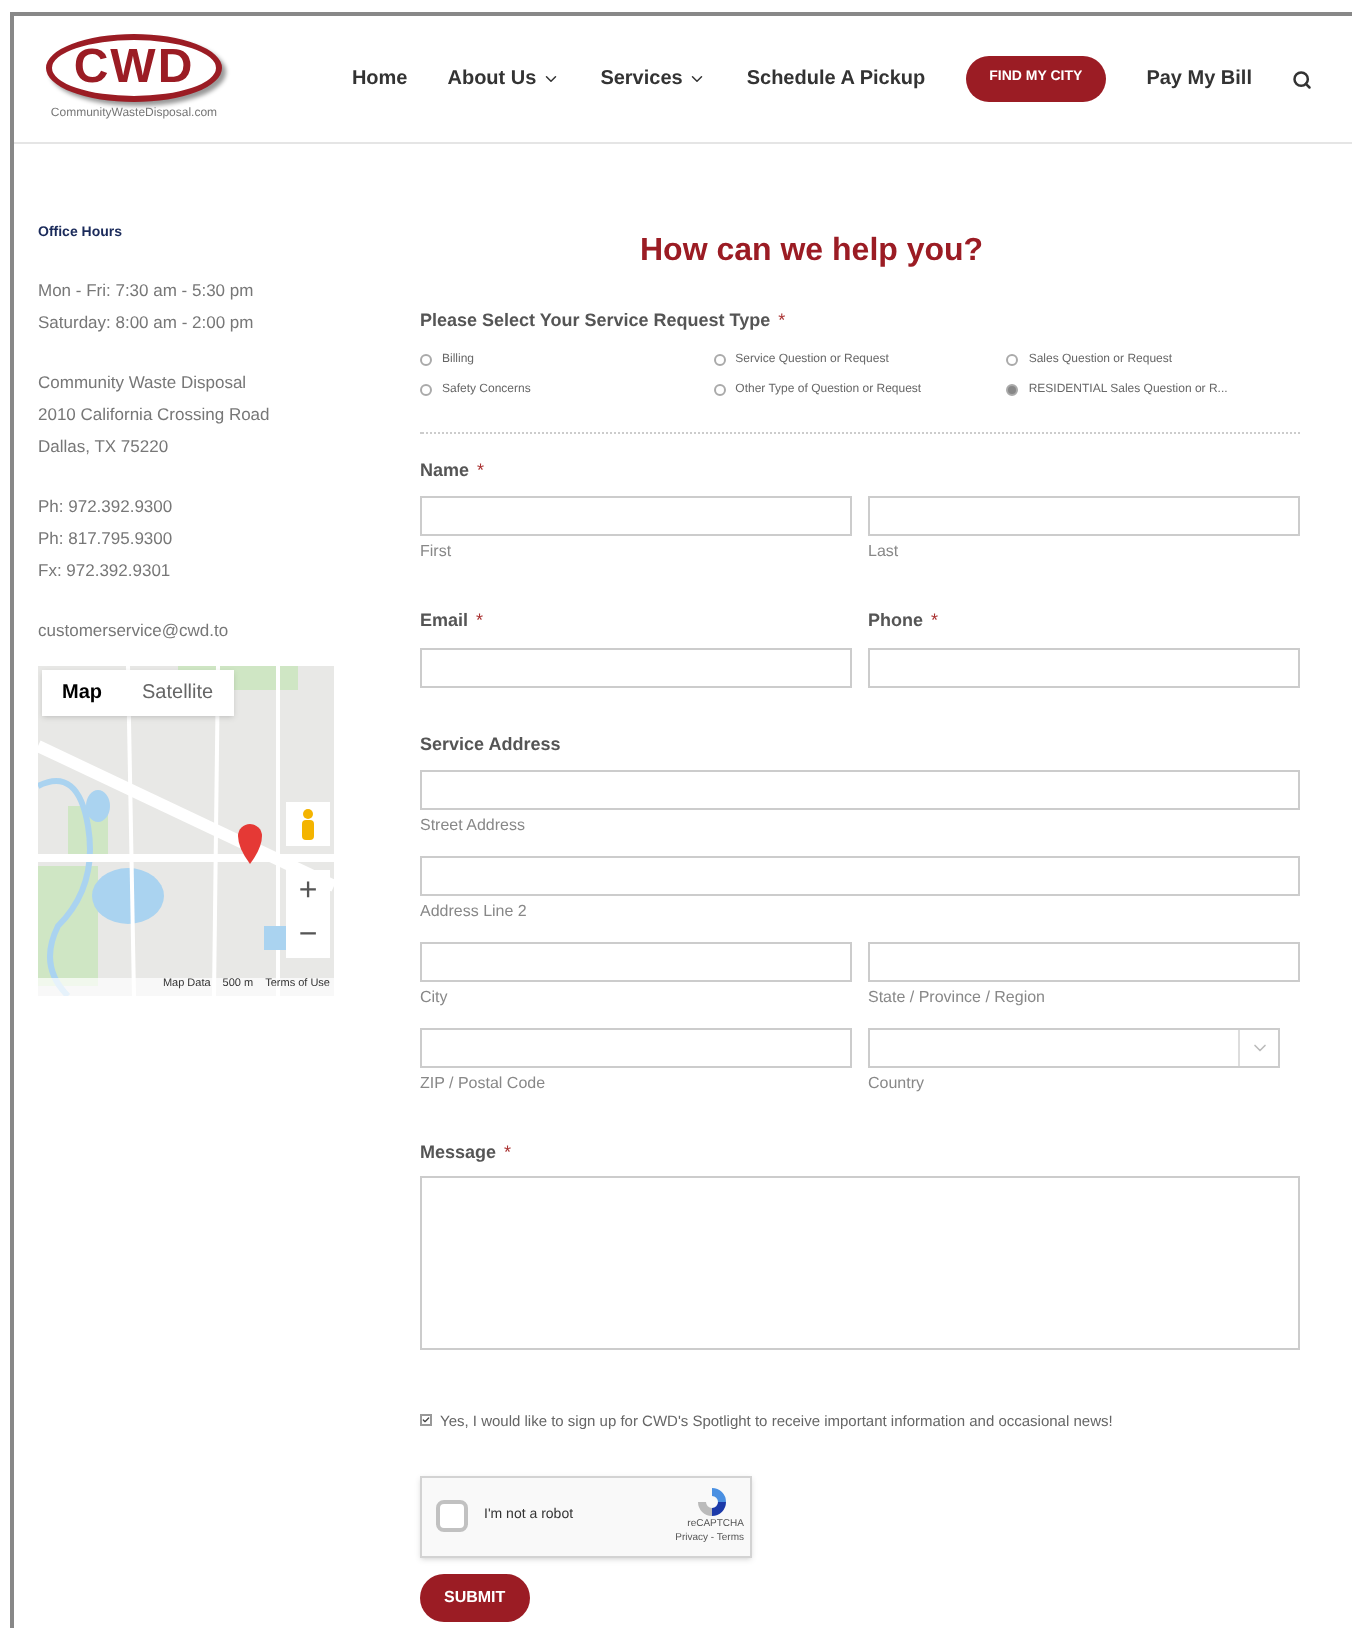 Image resolution: width=1352 pixels, height=1628 pixels. Describe the element at coordinates (836, 79) in the screenshot. I see `nav-link: Schedule A Pickup` at that location.